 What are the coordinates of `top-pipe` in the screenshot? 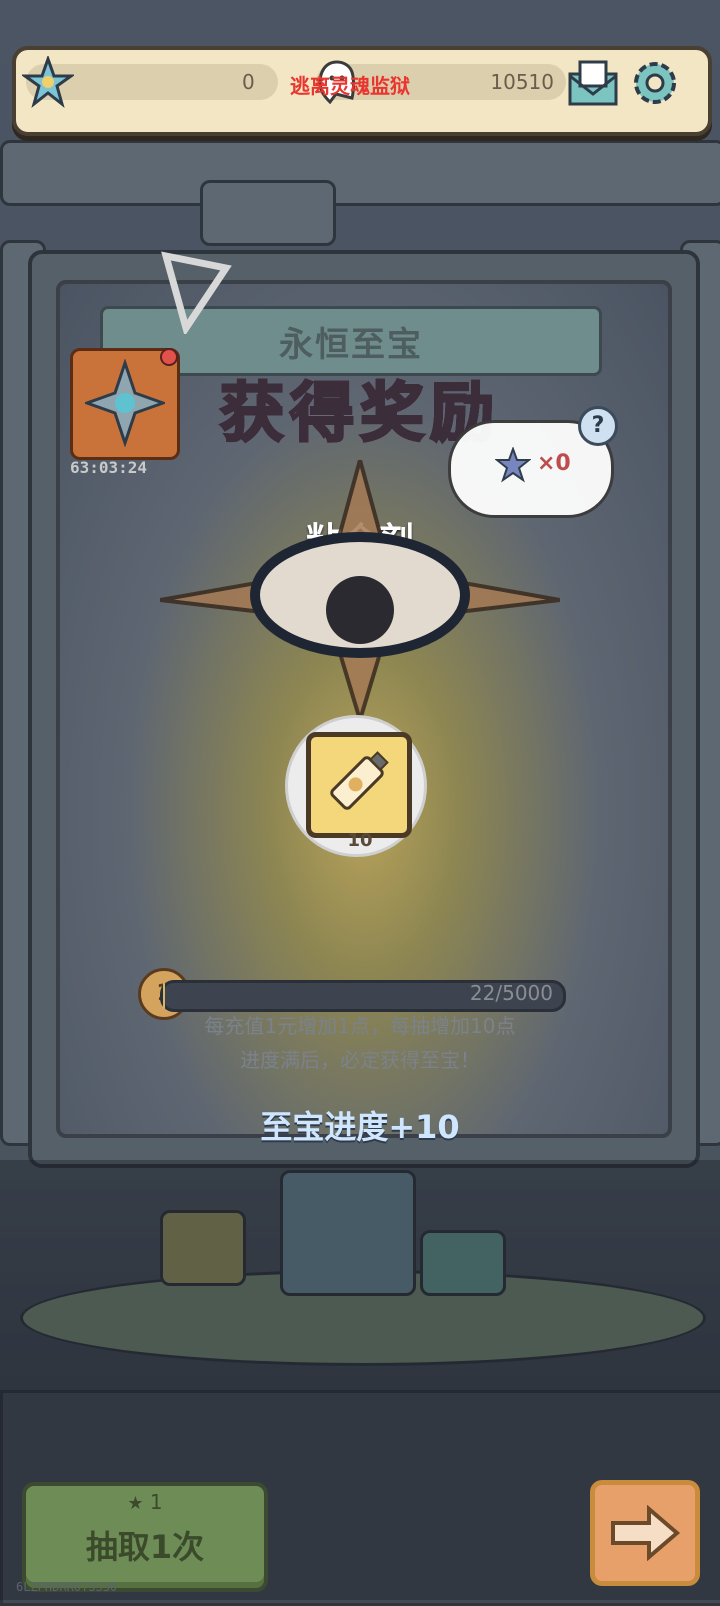 It's located at (360, 173).